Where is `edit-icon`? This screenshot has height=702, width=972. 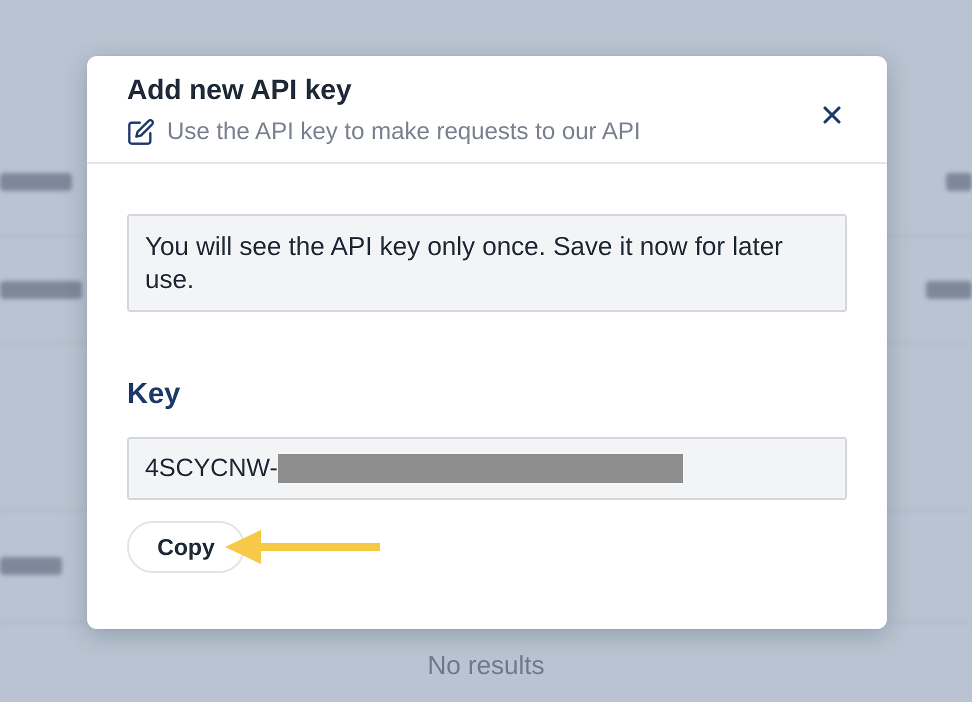 edit-icon is located at coordinates (141, 132).